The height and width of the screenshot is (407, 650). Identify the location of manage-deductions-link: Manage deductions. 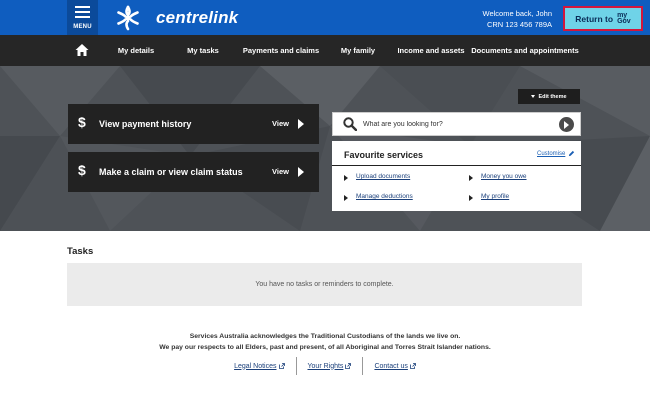
(384, 196).